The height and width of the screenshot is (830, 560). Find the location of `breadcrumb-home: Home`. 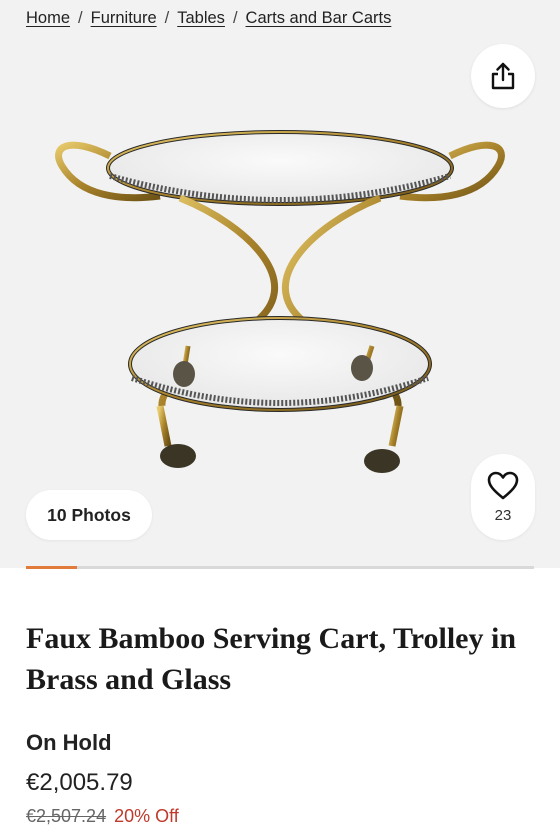

breadcrumb-home: Home is located at coordinates (48, 18).